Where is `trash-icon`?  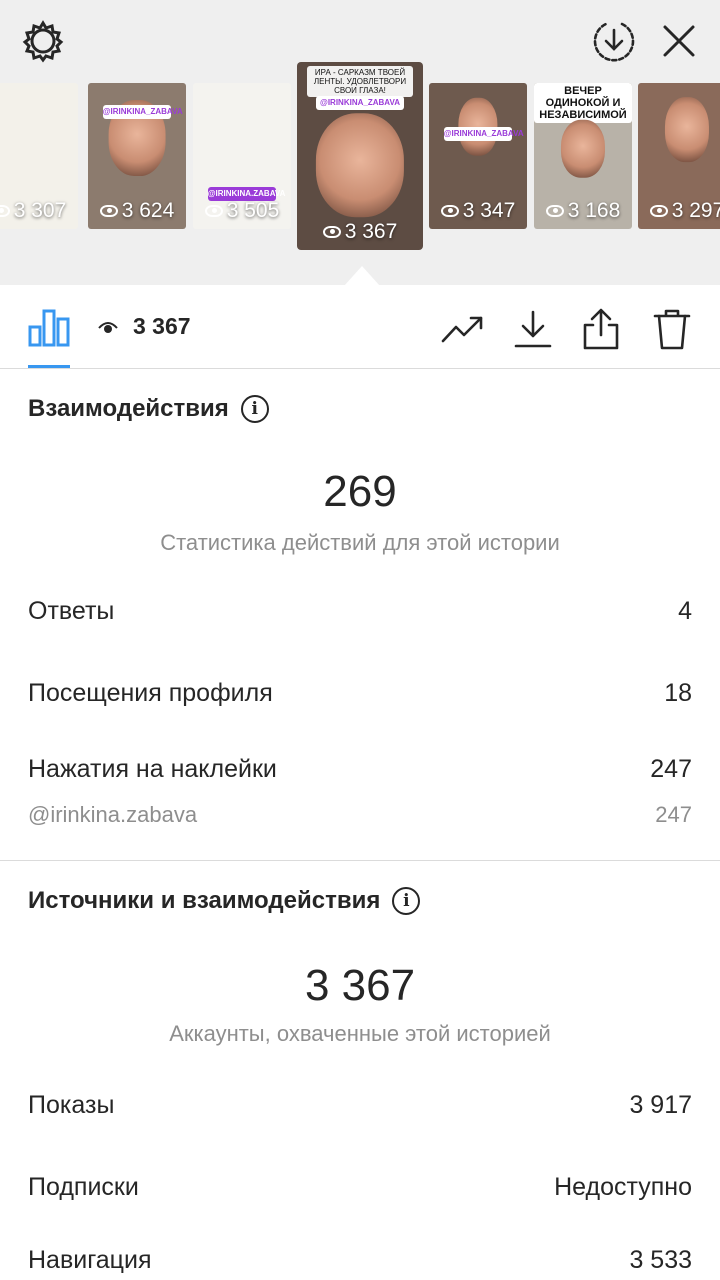 trash-icon is located at coordinates (672, 329).